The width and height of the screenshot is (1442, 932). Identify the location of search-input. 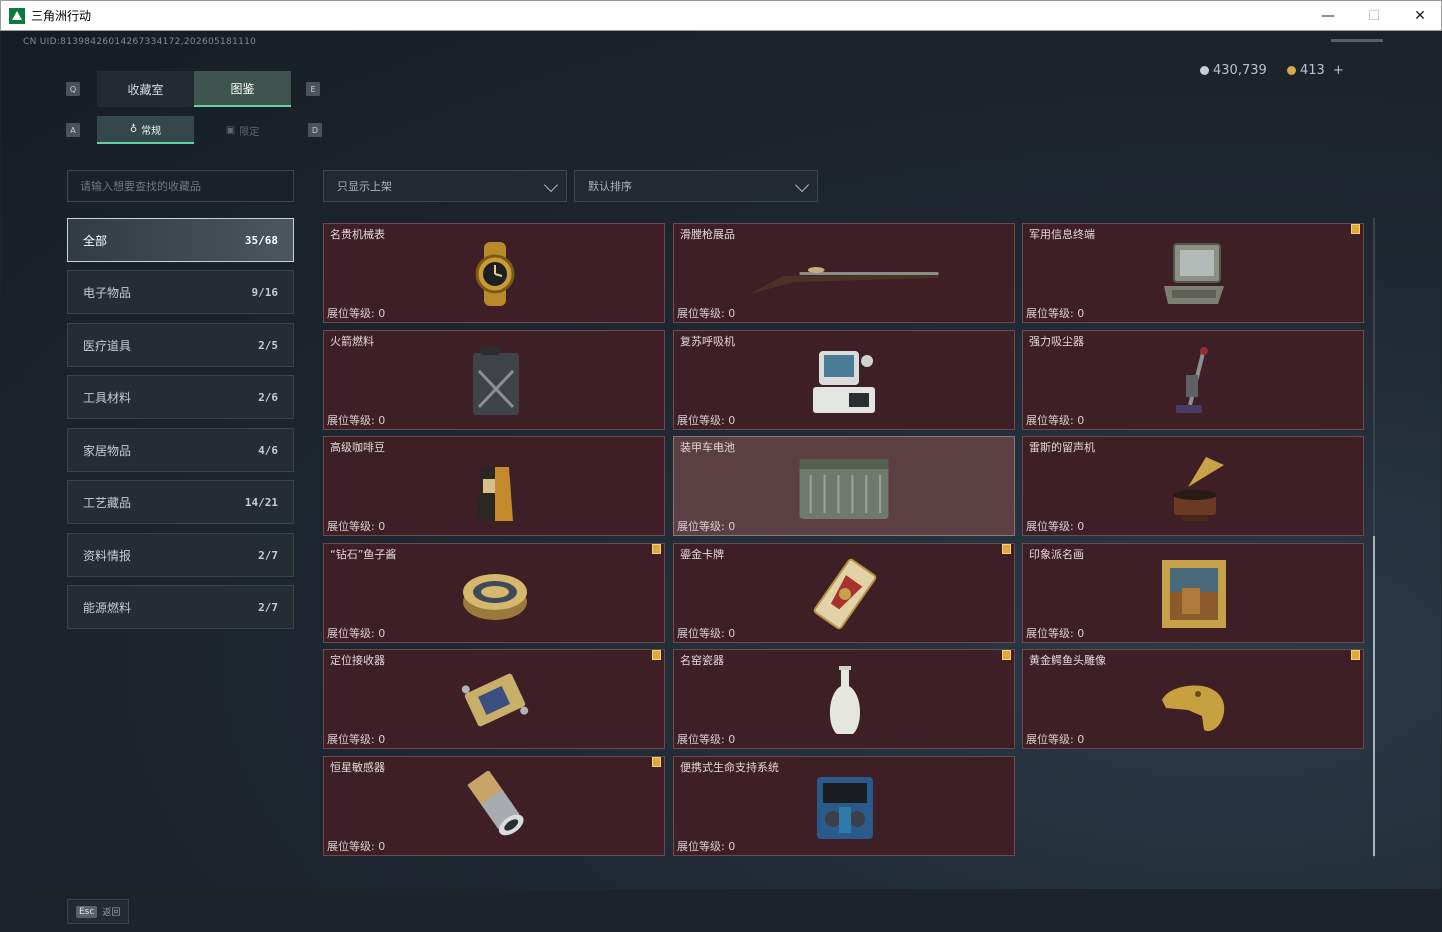
(180, 186).